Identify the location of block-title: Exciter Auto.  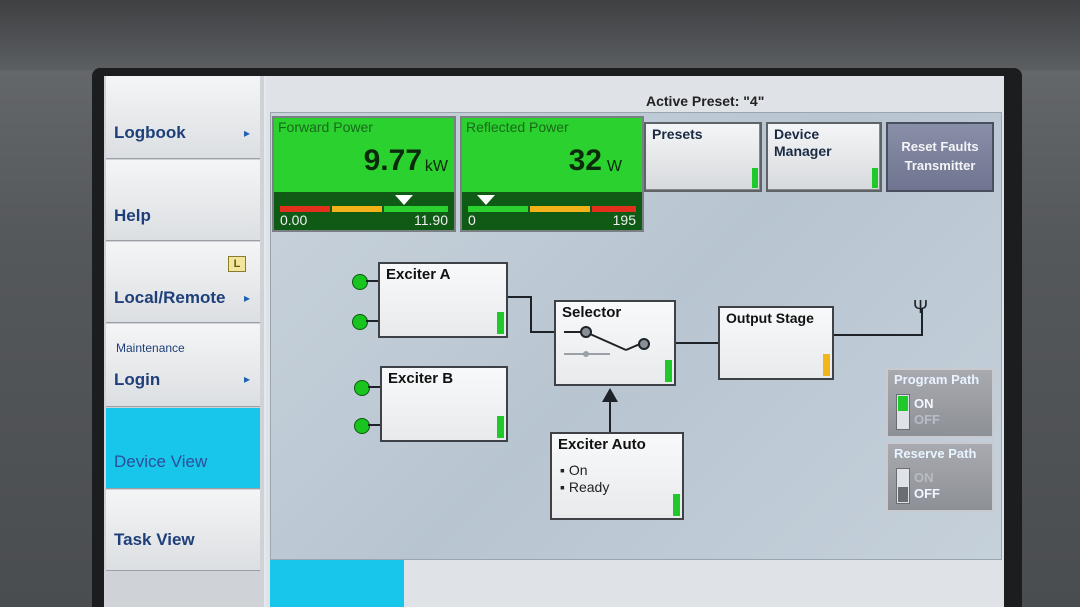
(602, 444).